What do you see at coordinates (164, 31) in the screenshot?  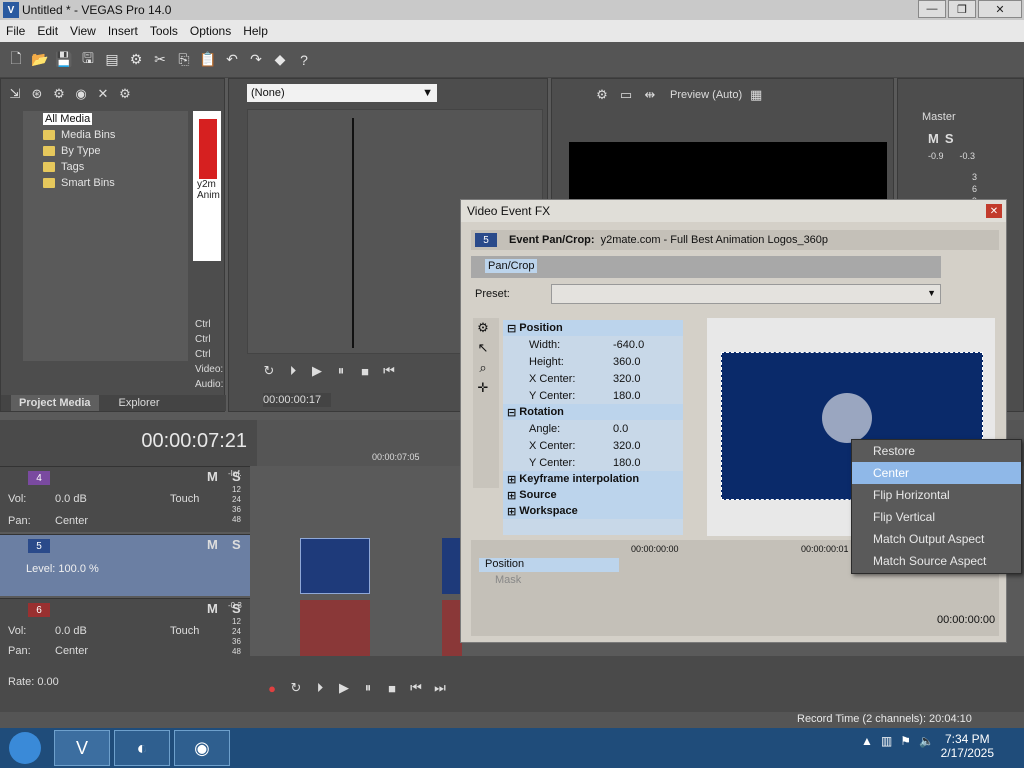 I see `menu-tools: Tools` at bounding box center [164, 31].